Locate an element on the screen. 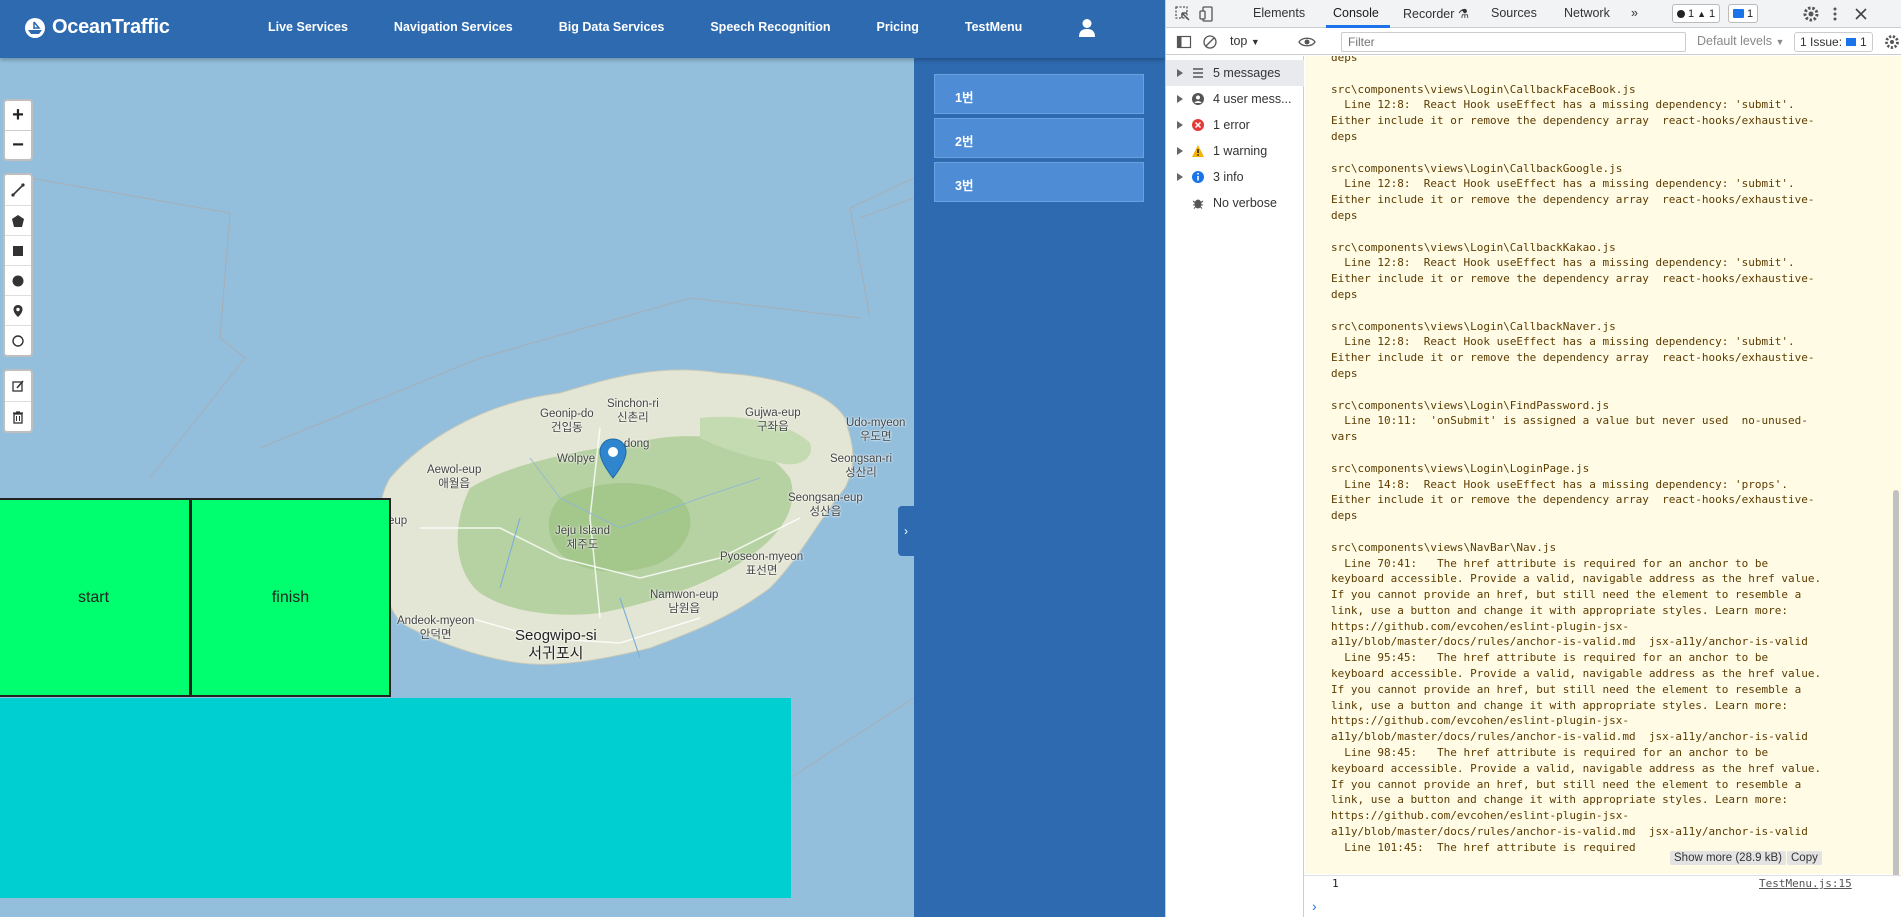 The height and width of the screenshot is (917, 1901). side-item-2: 2번 is located at coordinates (1039, 138).